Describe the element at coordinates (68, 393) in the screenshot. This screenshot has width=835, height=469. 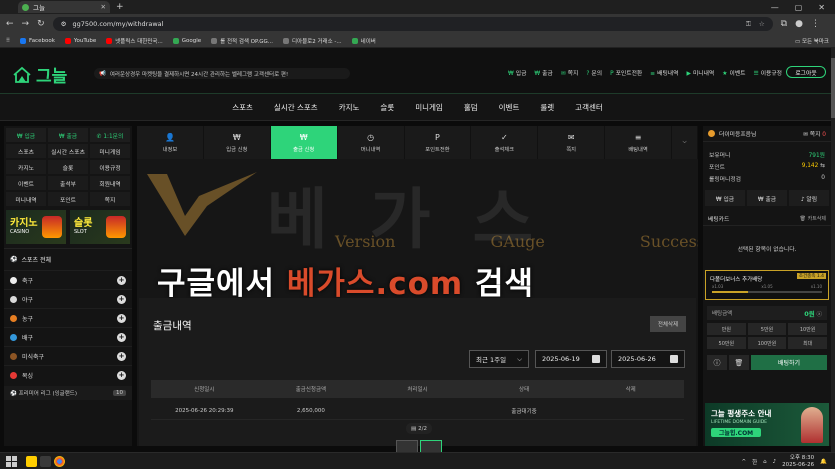
I see `league-item: ⚽ 프리미어 리그 (잉글랜드) 10` at that location.